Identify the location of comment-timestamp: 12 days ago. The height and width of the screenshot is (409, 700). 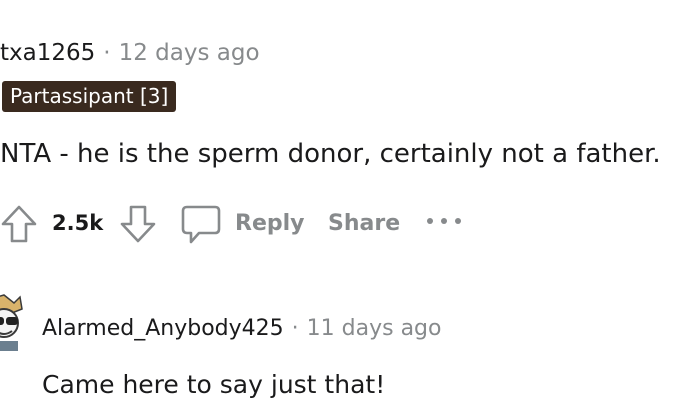
(189, 53).